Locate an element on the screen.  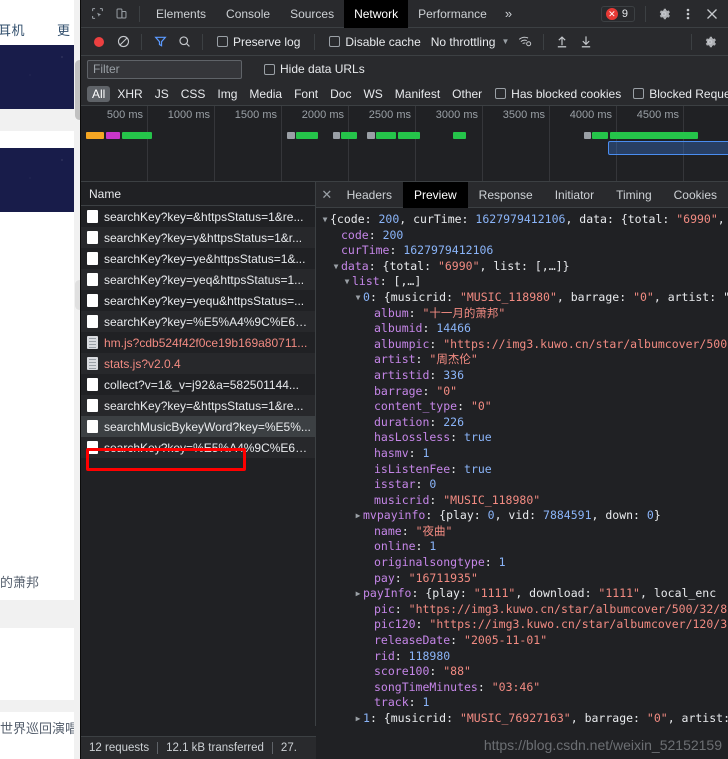
type-filter-font: Font is located at coordinates (306, 94).